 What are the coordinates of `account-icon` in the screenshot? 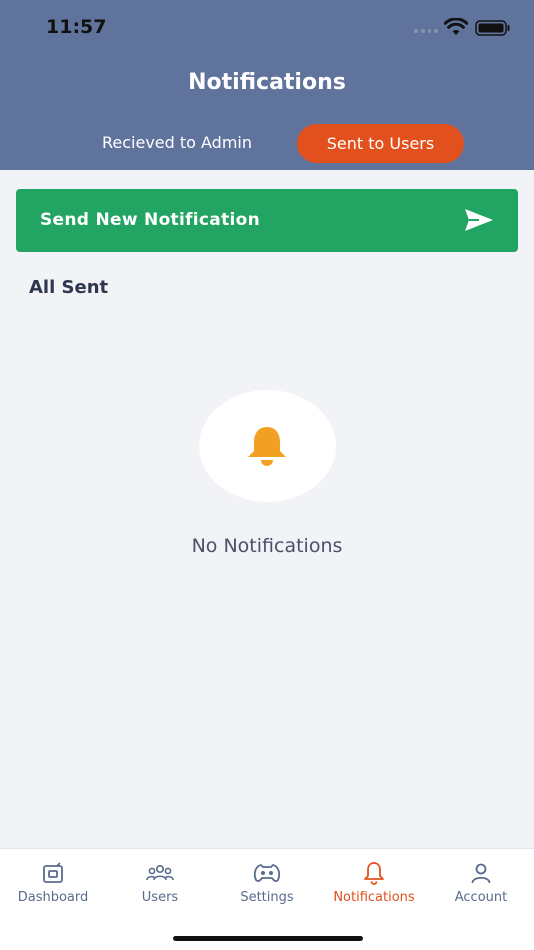 It's located at (481, 873).